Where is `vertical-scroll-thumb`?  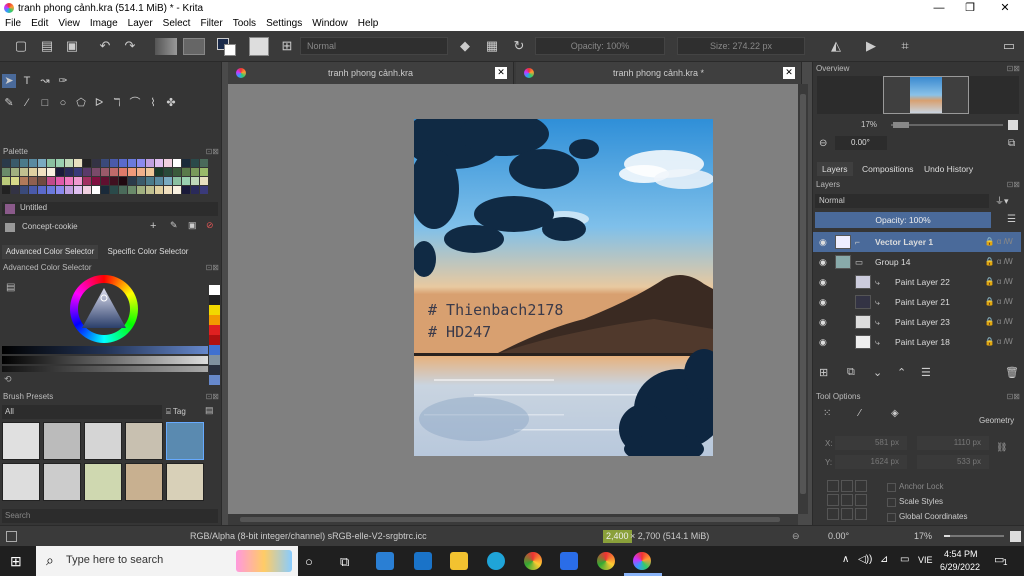 vertical-scroll-thumb is located at coordinates (803, 294).